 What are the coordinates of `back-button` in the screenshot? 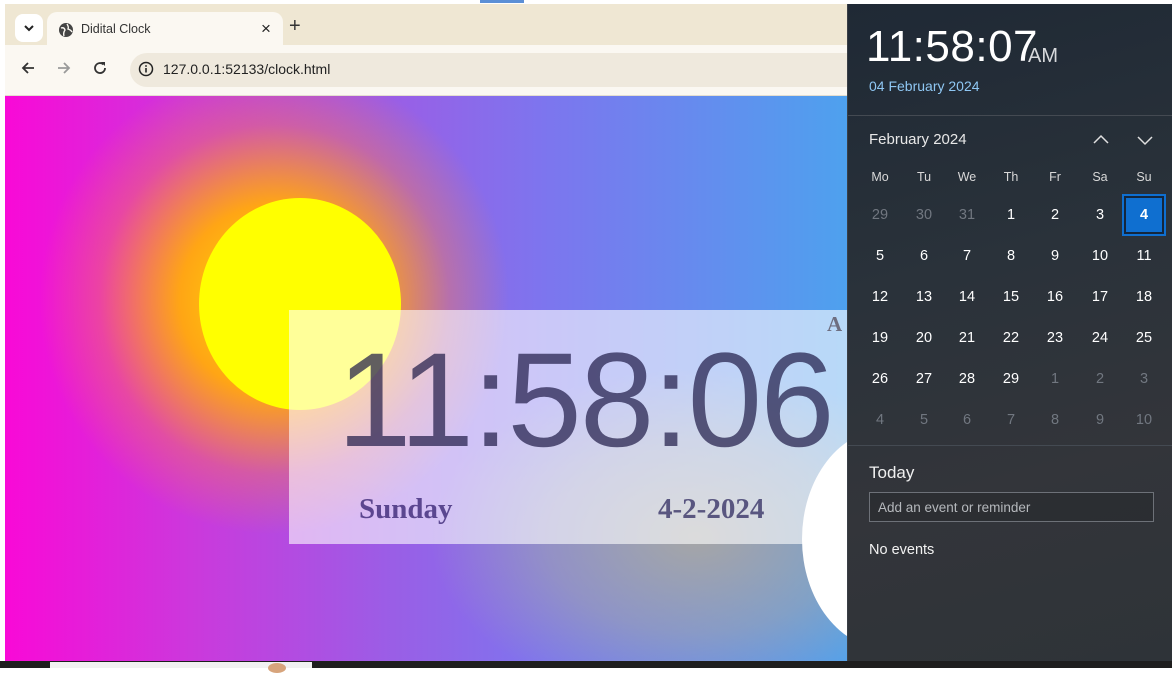 It's located at (28, 70).